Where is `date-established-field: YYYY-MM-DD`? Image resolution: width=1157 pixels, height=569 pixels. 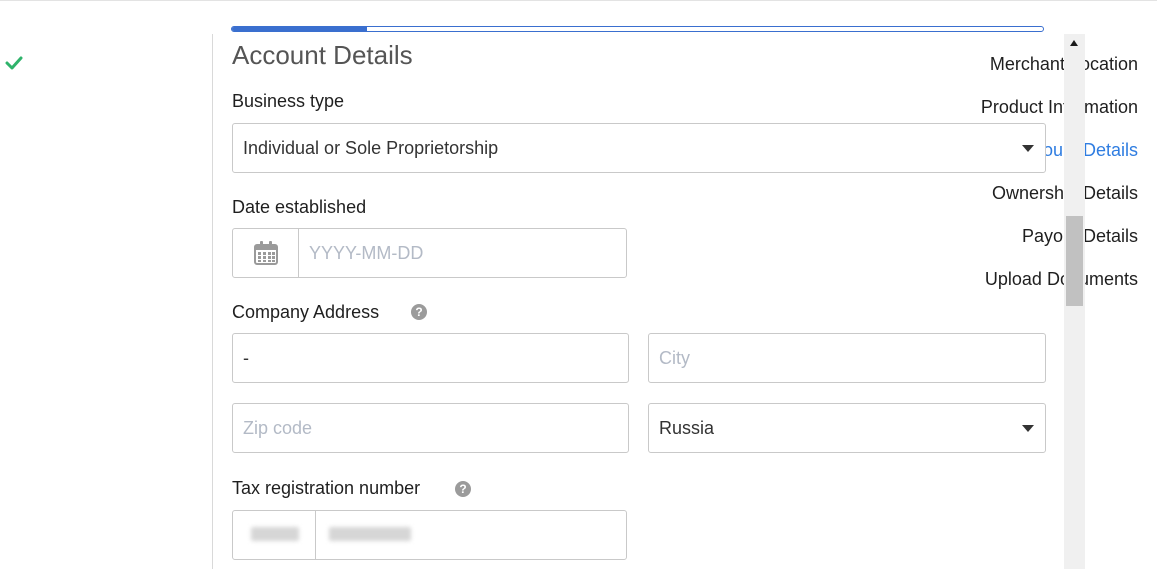
date-established-field: YYYY-MM-DD is located at coordinates (429, 253).